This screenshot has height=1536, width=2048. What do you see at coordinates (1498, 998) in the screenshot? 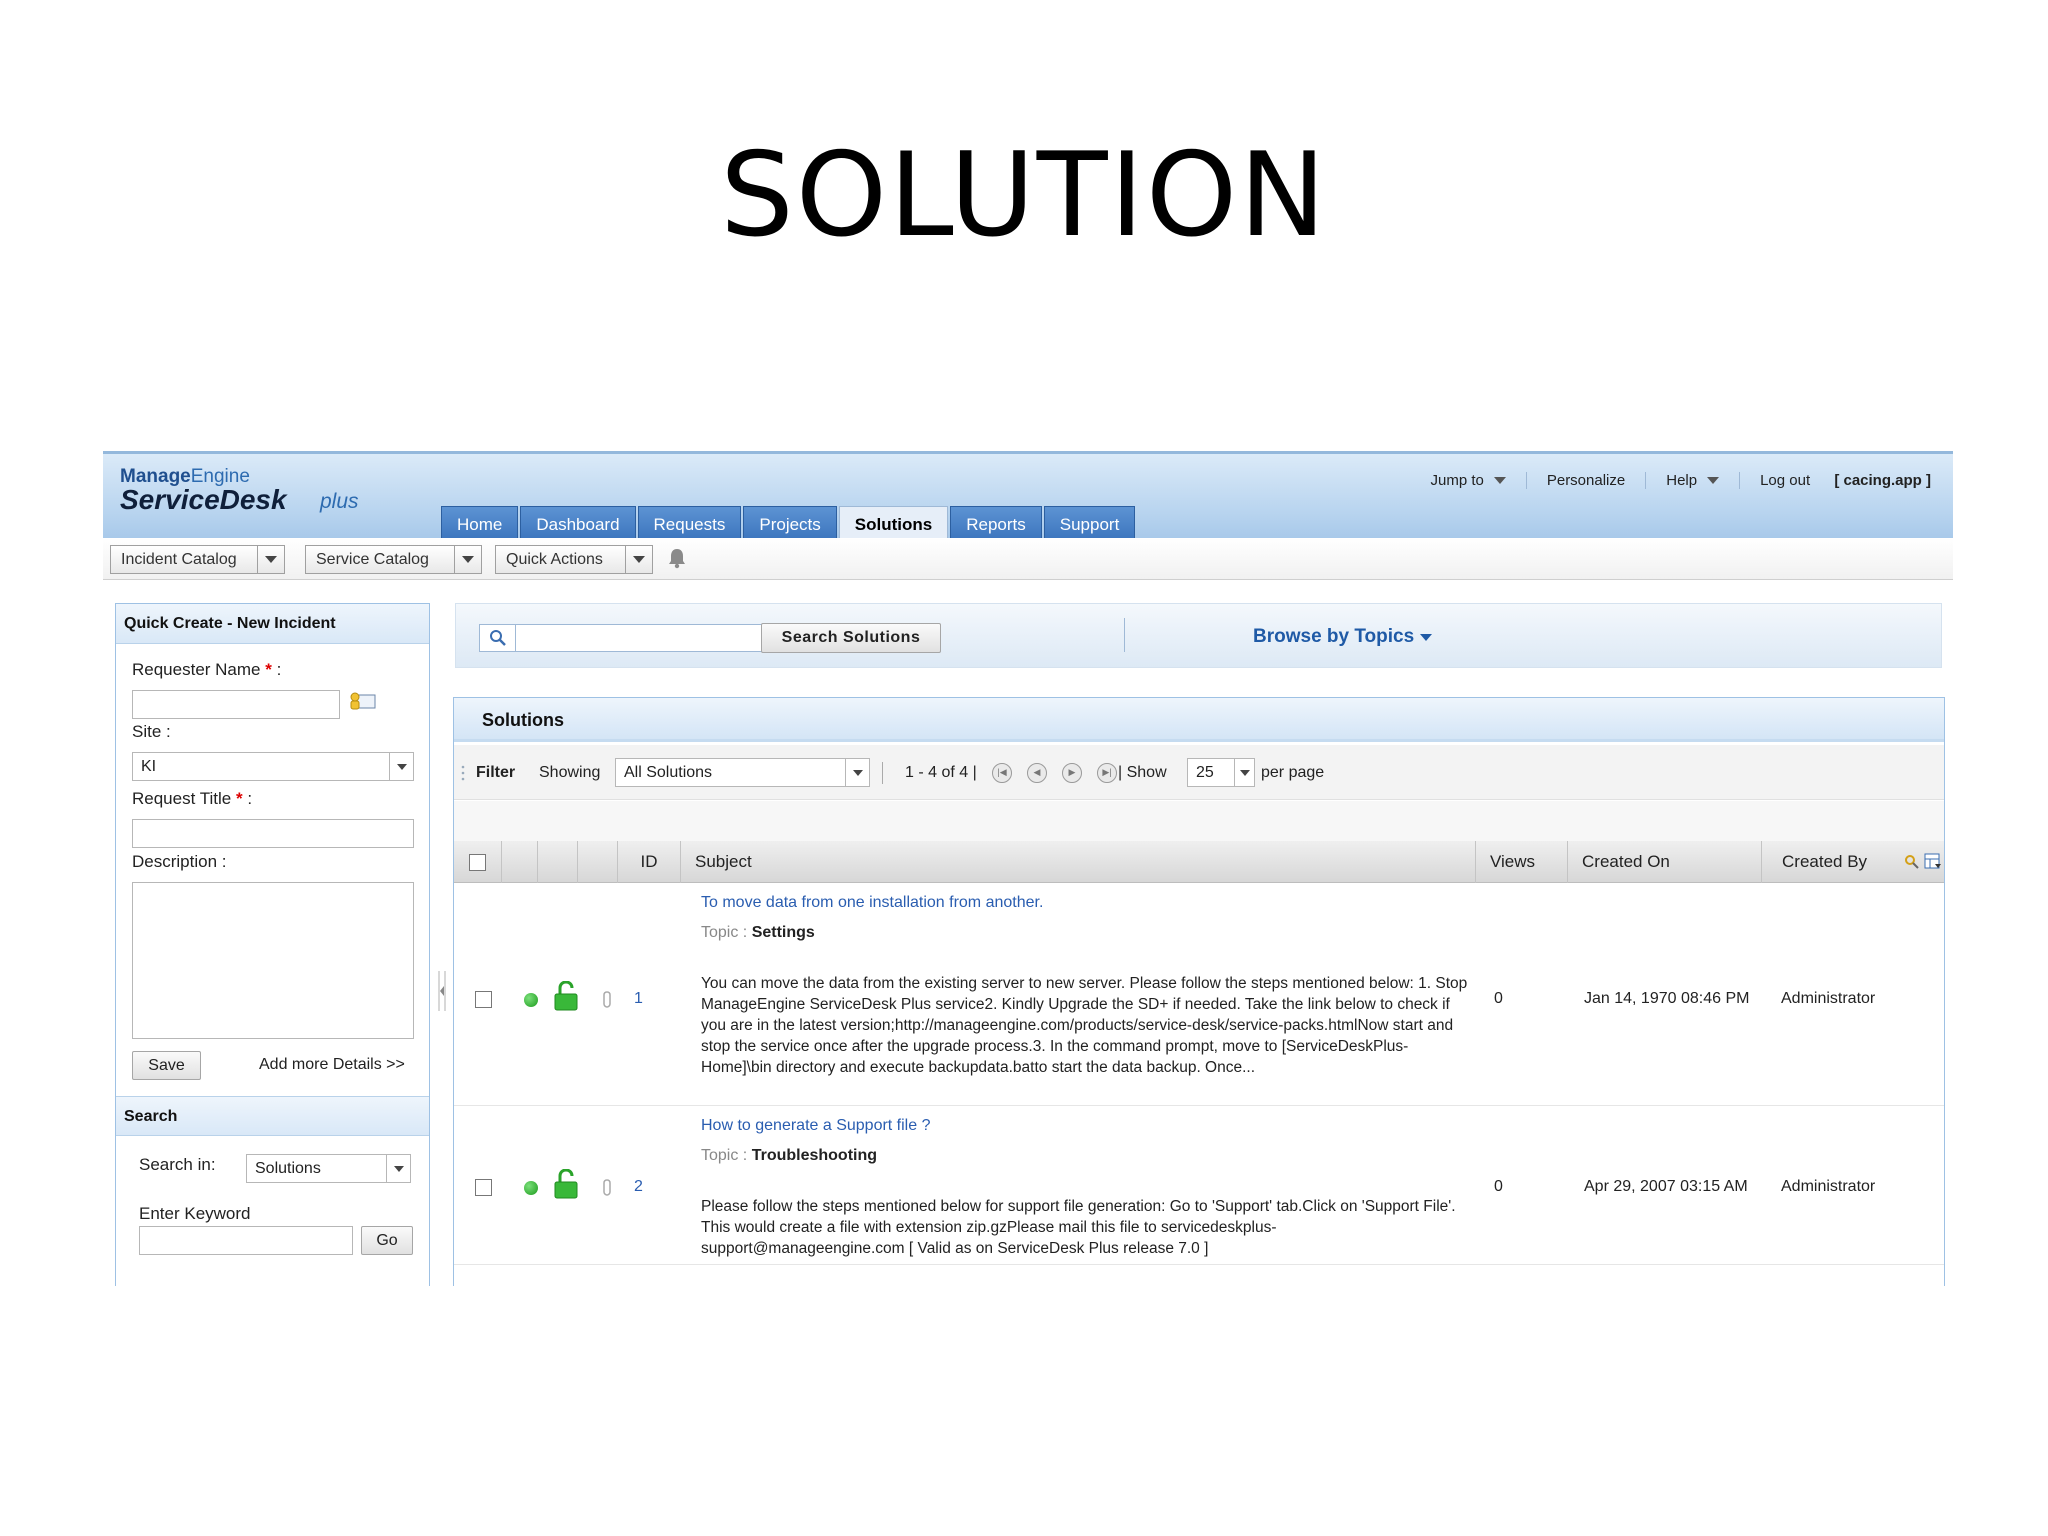
I see `solution-views: 0` at bounding box center [1498, 998].